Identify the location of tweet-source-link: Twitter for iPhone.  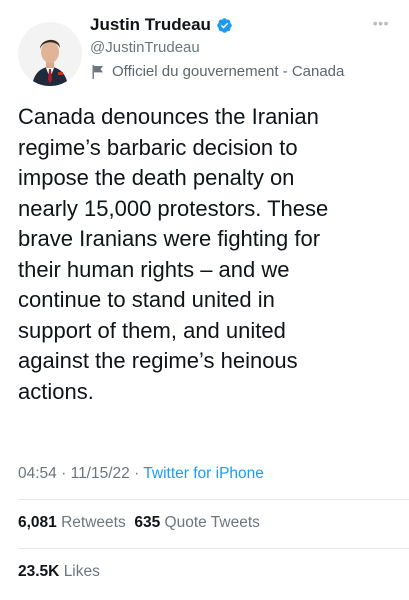
(203, 473).